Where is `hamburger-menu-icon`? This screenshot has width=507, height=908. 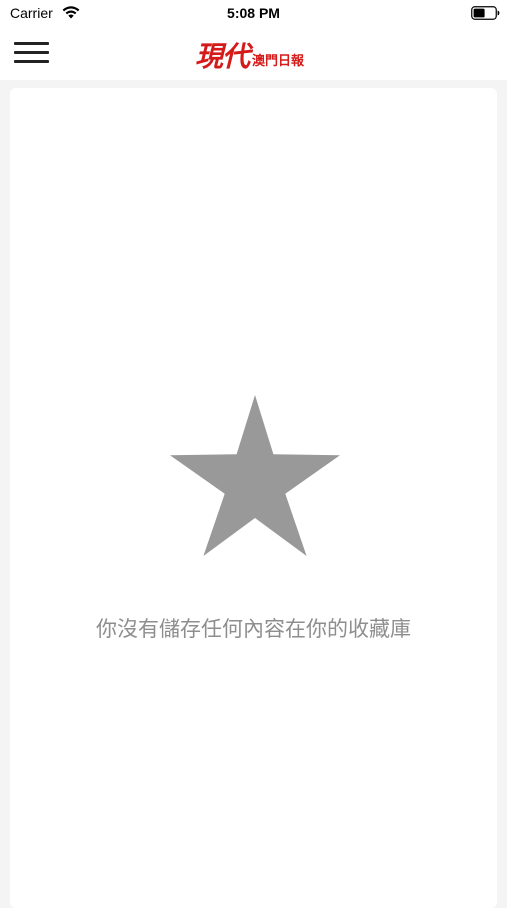
hamburger-menu-icon is located at coordinates (31, 53).